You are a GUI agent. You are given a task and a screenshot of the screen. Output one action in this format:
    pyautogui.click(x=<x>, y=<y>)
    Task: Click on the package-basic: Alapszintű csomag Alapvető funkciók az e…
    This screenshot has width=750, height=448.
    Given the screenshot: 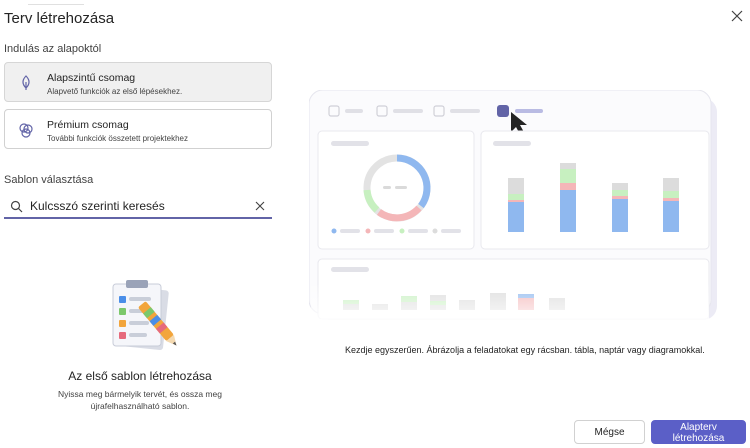 What is the action you would take?
    pyautogui.click(x=138, y=82)
    